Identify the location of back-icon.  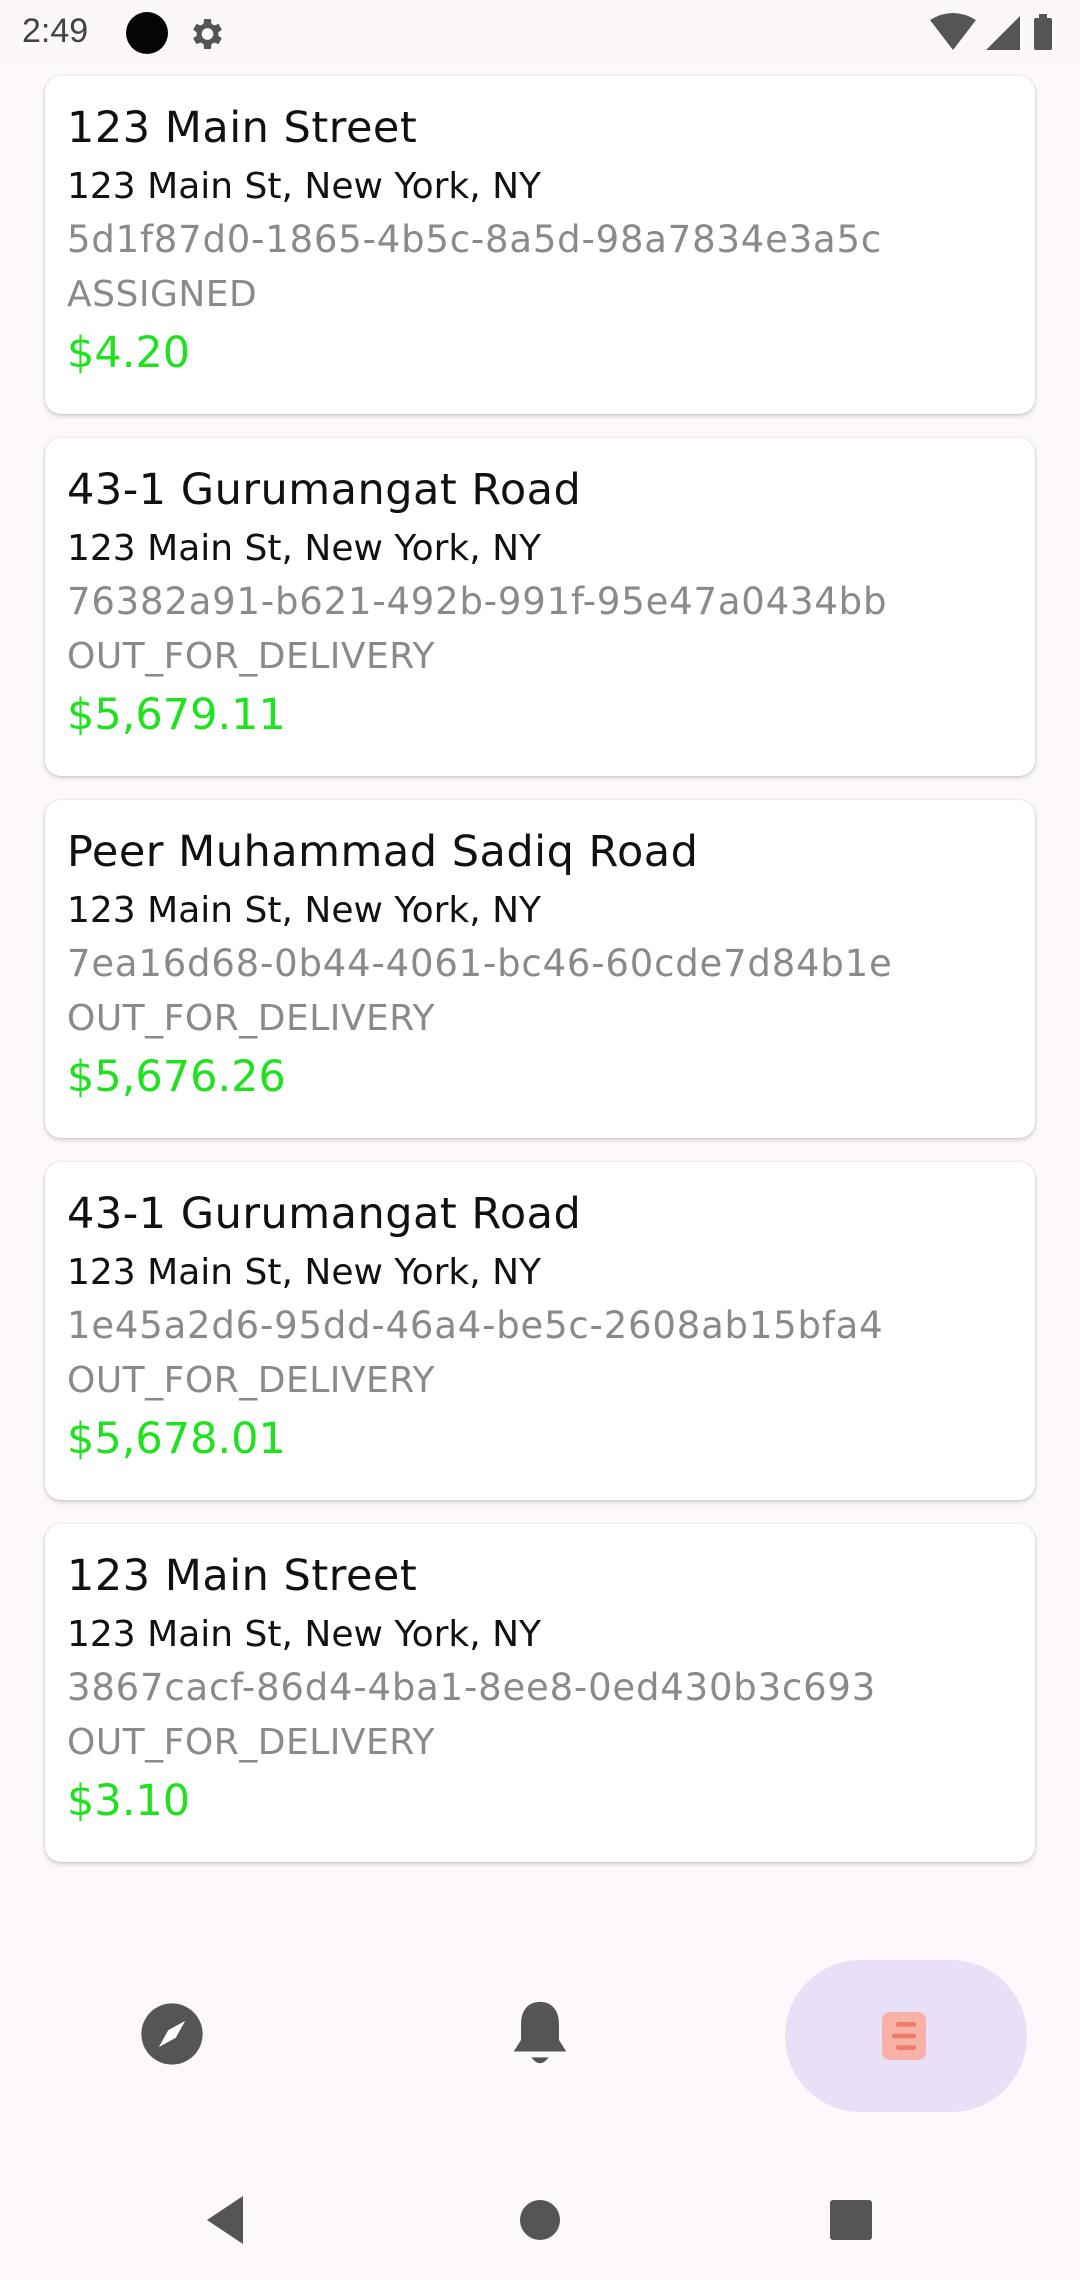
(225, 2220).